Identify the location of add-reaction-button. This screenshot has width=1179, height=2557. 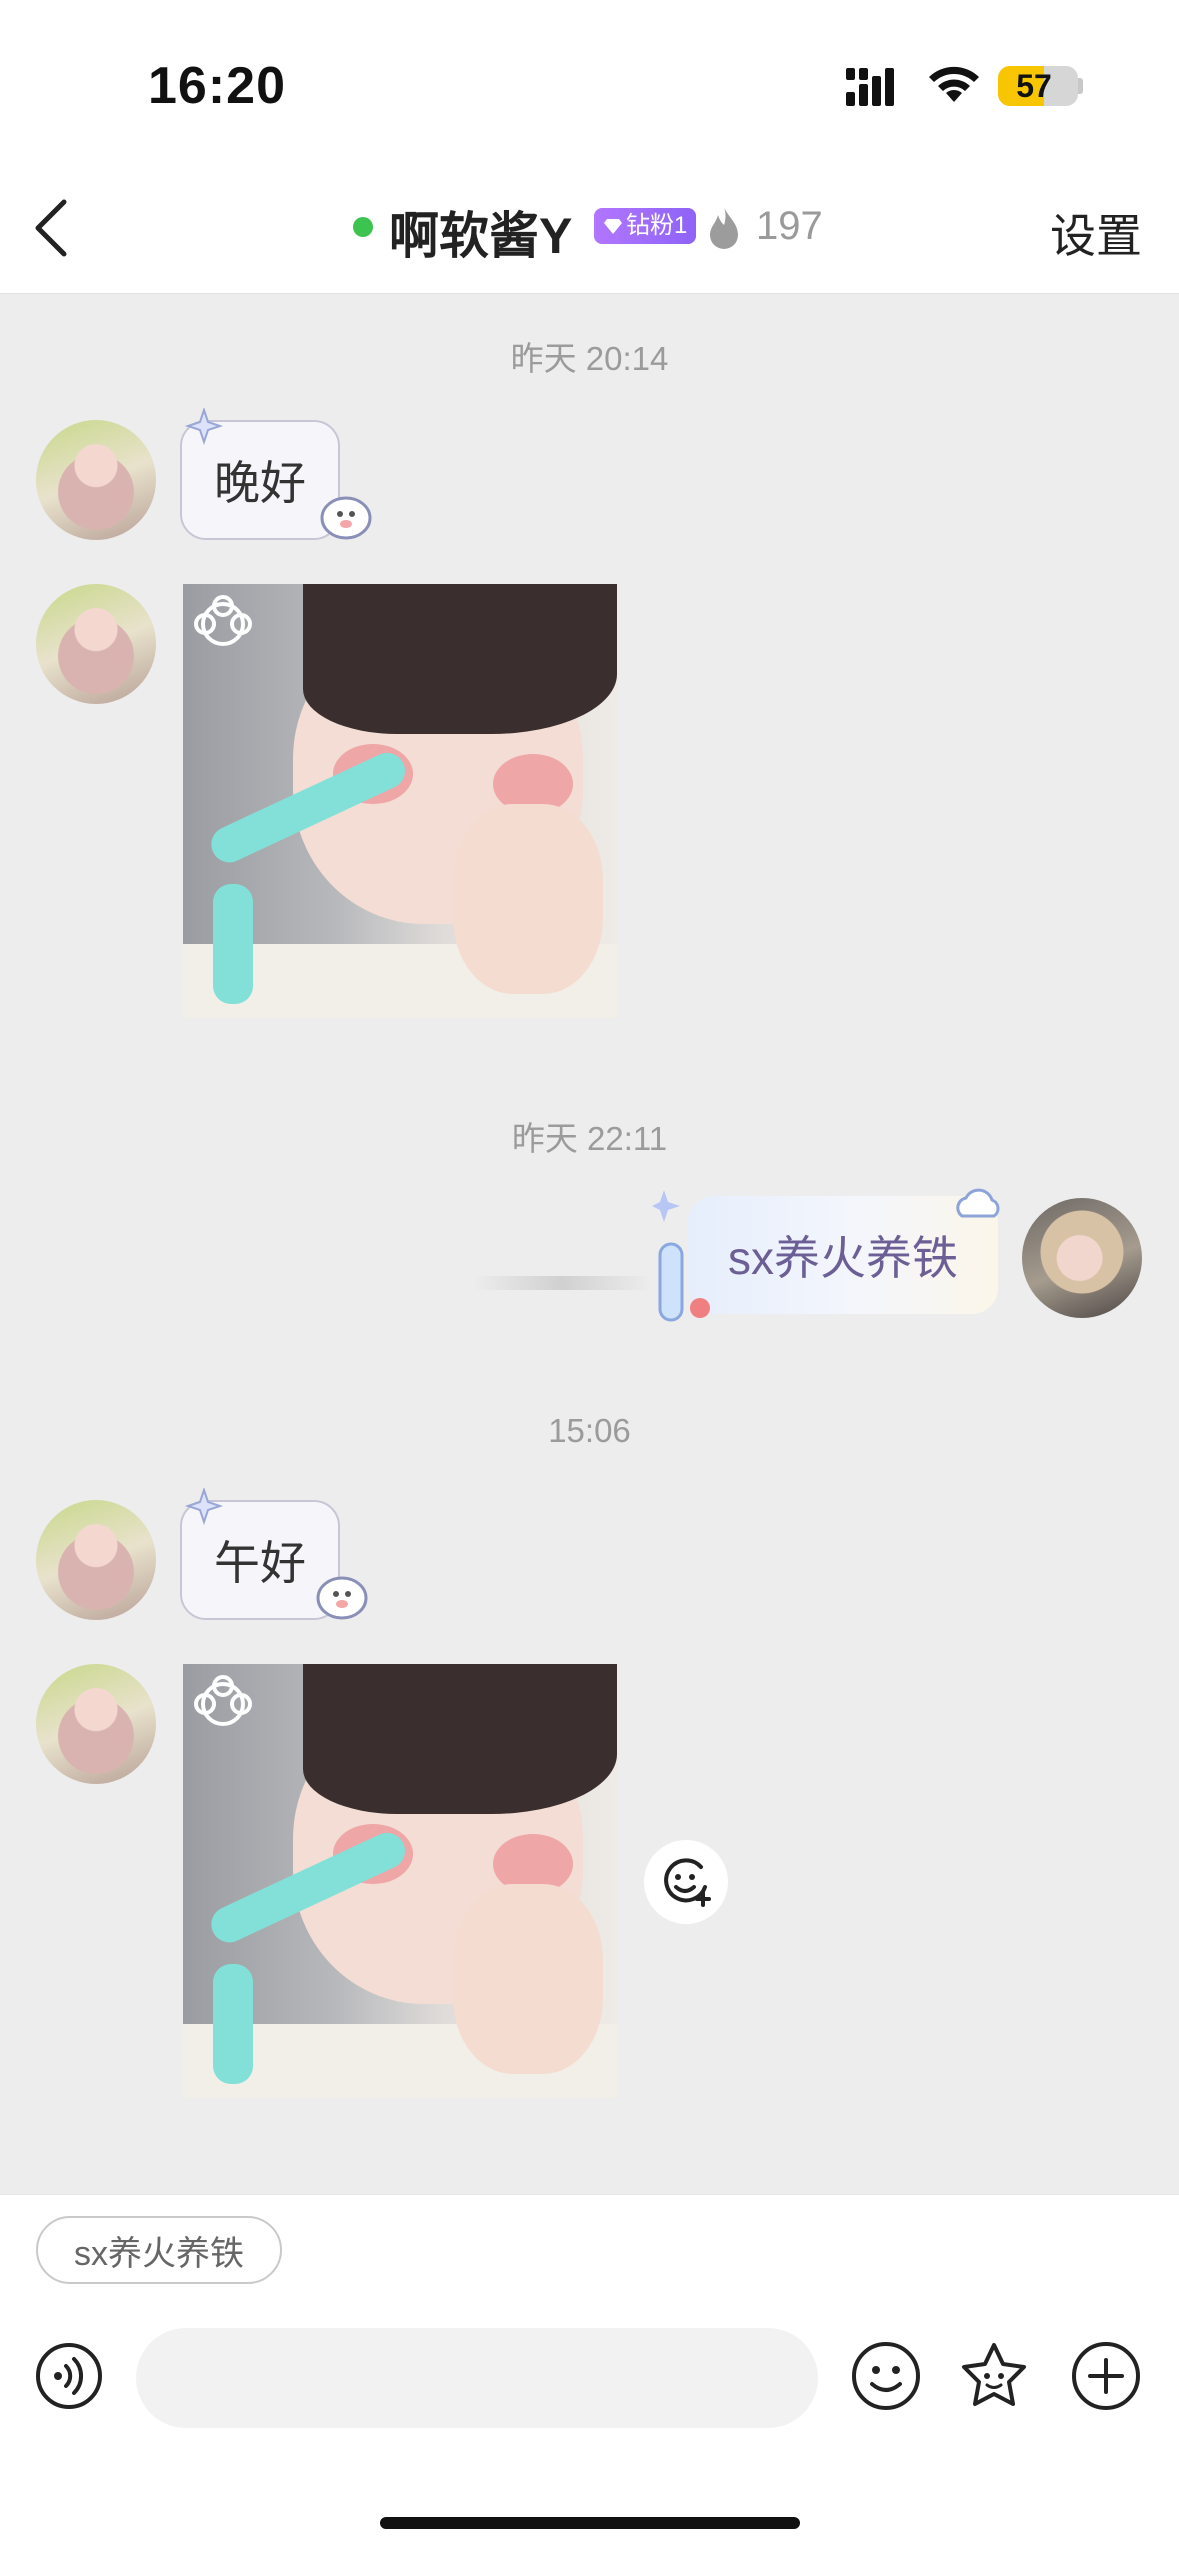
(686, 1882).